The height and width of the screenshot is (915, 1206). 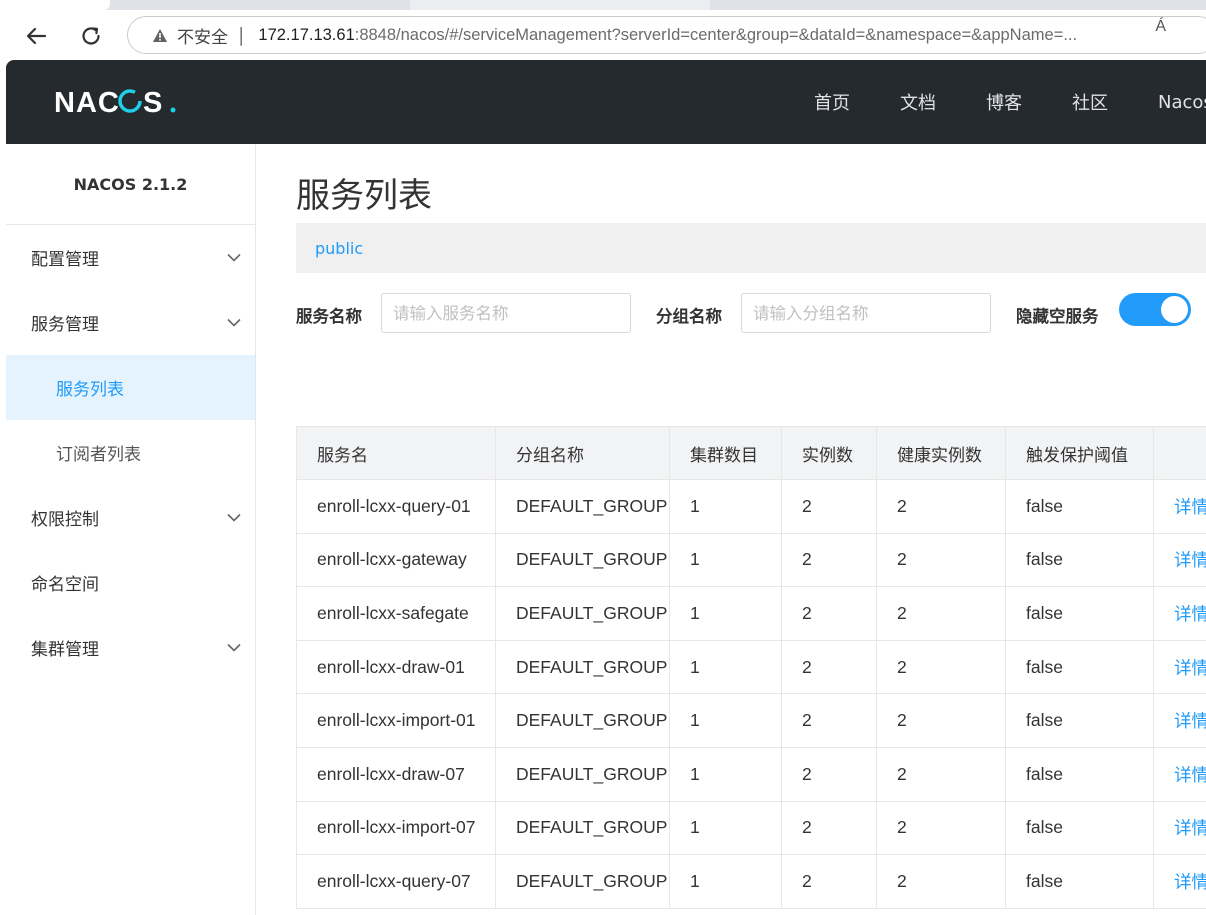 I want to click on sidebar-item-service-list: 服务列表, so click(x=130, y=387).